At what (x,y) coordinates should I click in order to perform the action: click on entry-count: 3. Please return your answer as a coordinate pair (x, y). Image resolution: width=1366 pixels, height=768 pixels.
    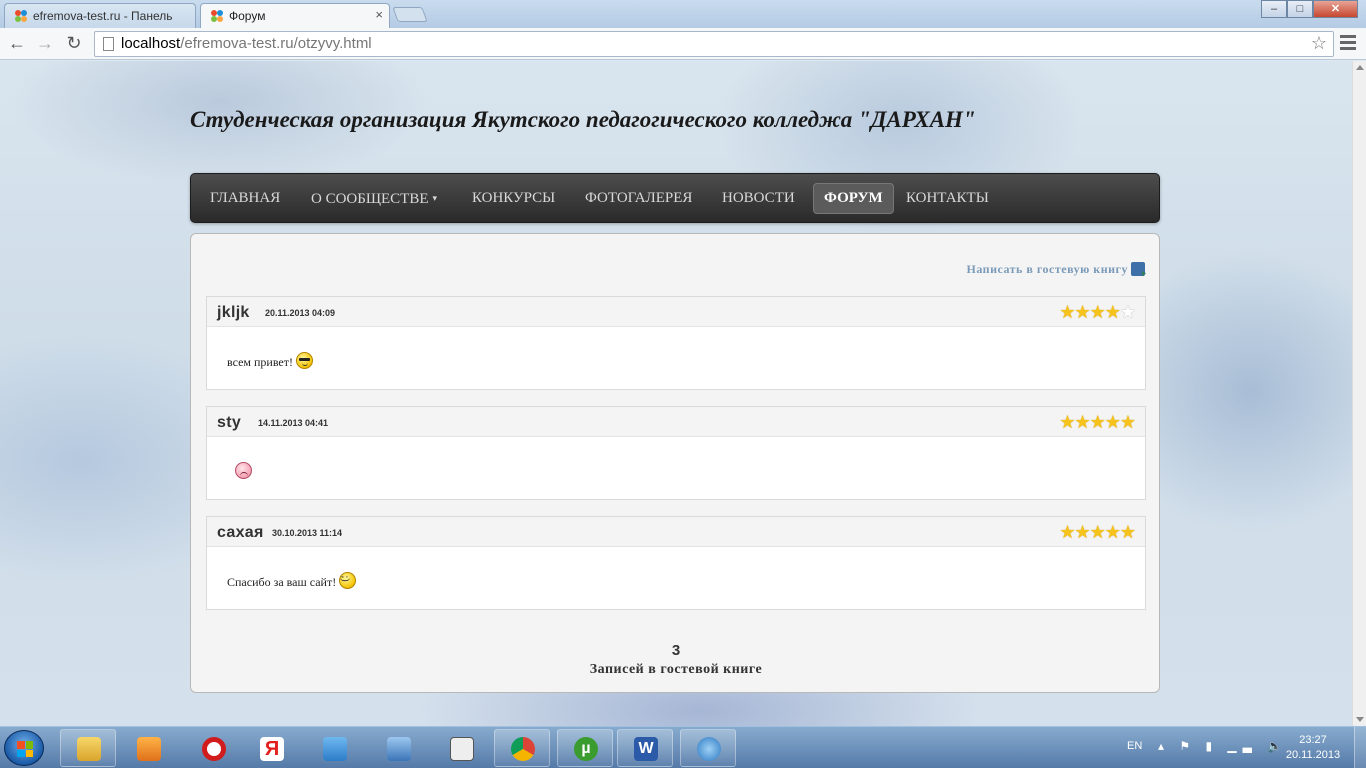
    Looking at the image, I should click on (676, 650).